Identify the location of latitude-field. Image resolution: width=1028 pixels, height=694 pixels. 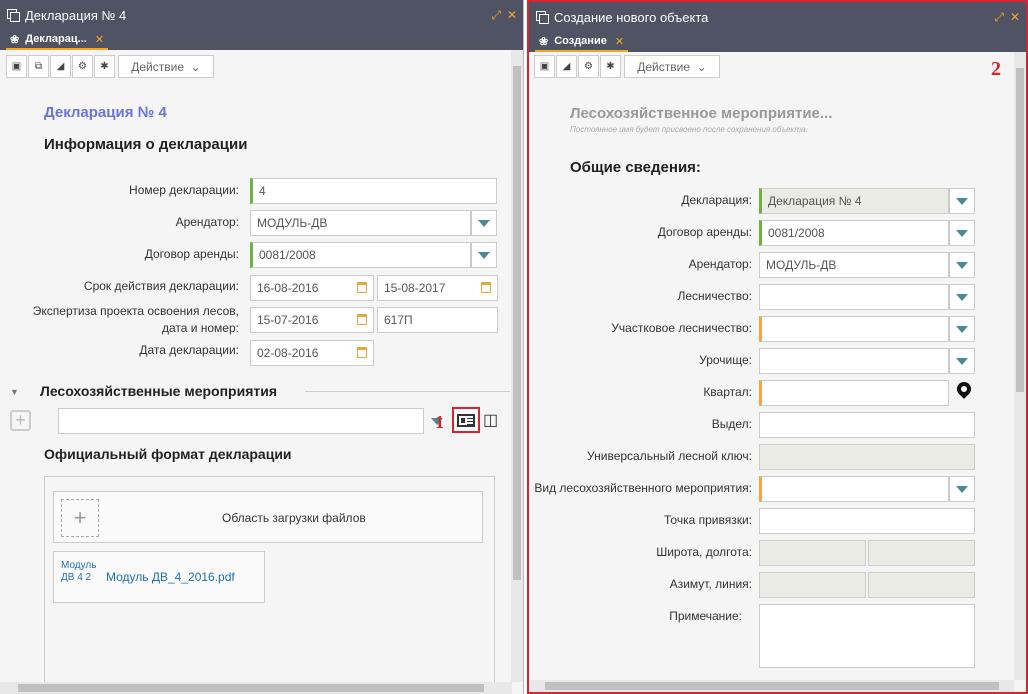
(812, 553).